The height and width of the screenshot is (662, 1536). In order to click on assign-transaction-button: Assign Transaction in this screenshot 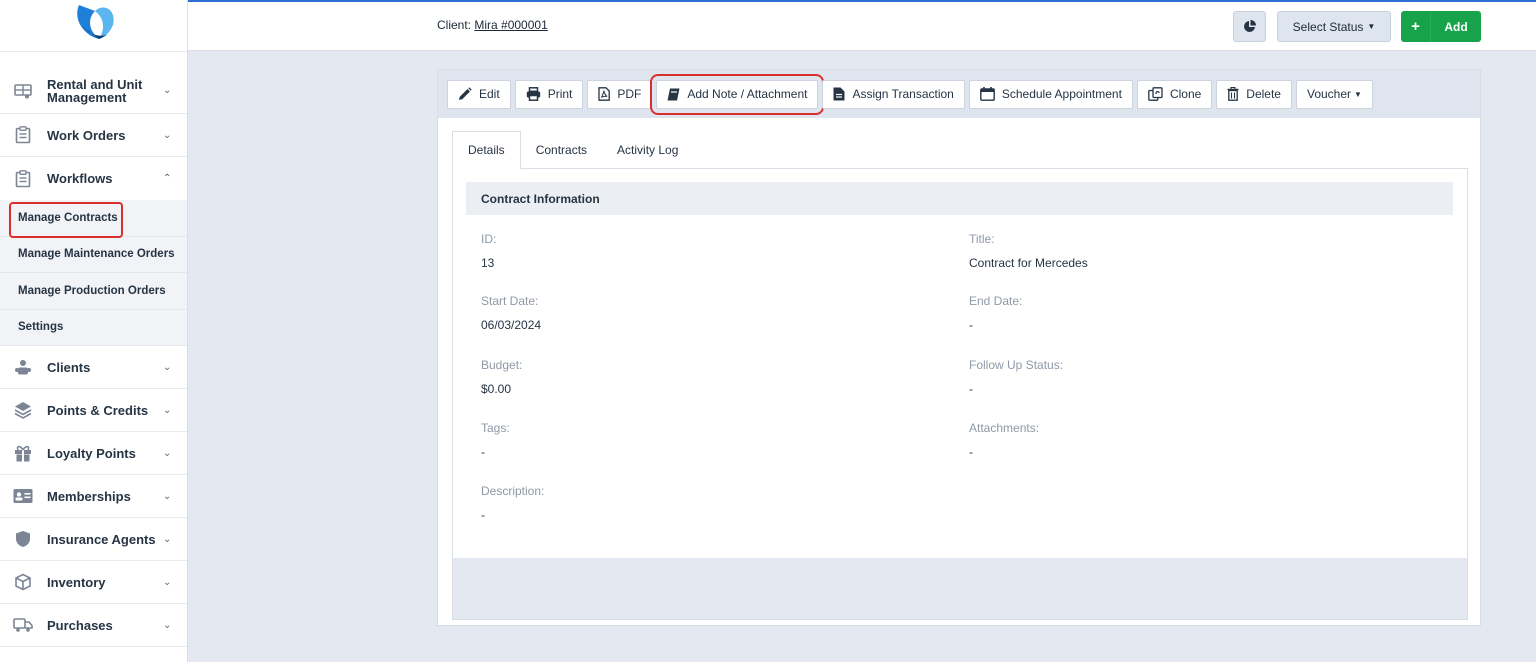, I will do `click(893, 94)`.